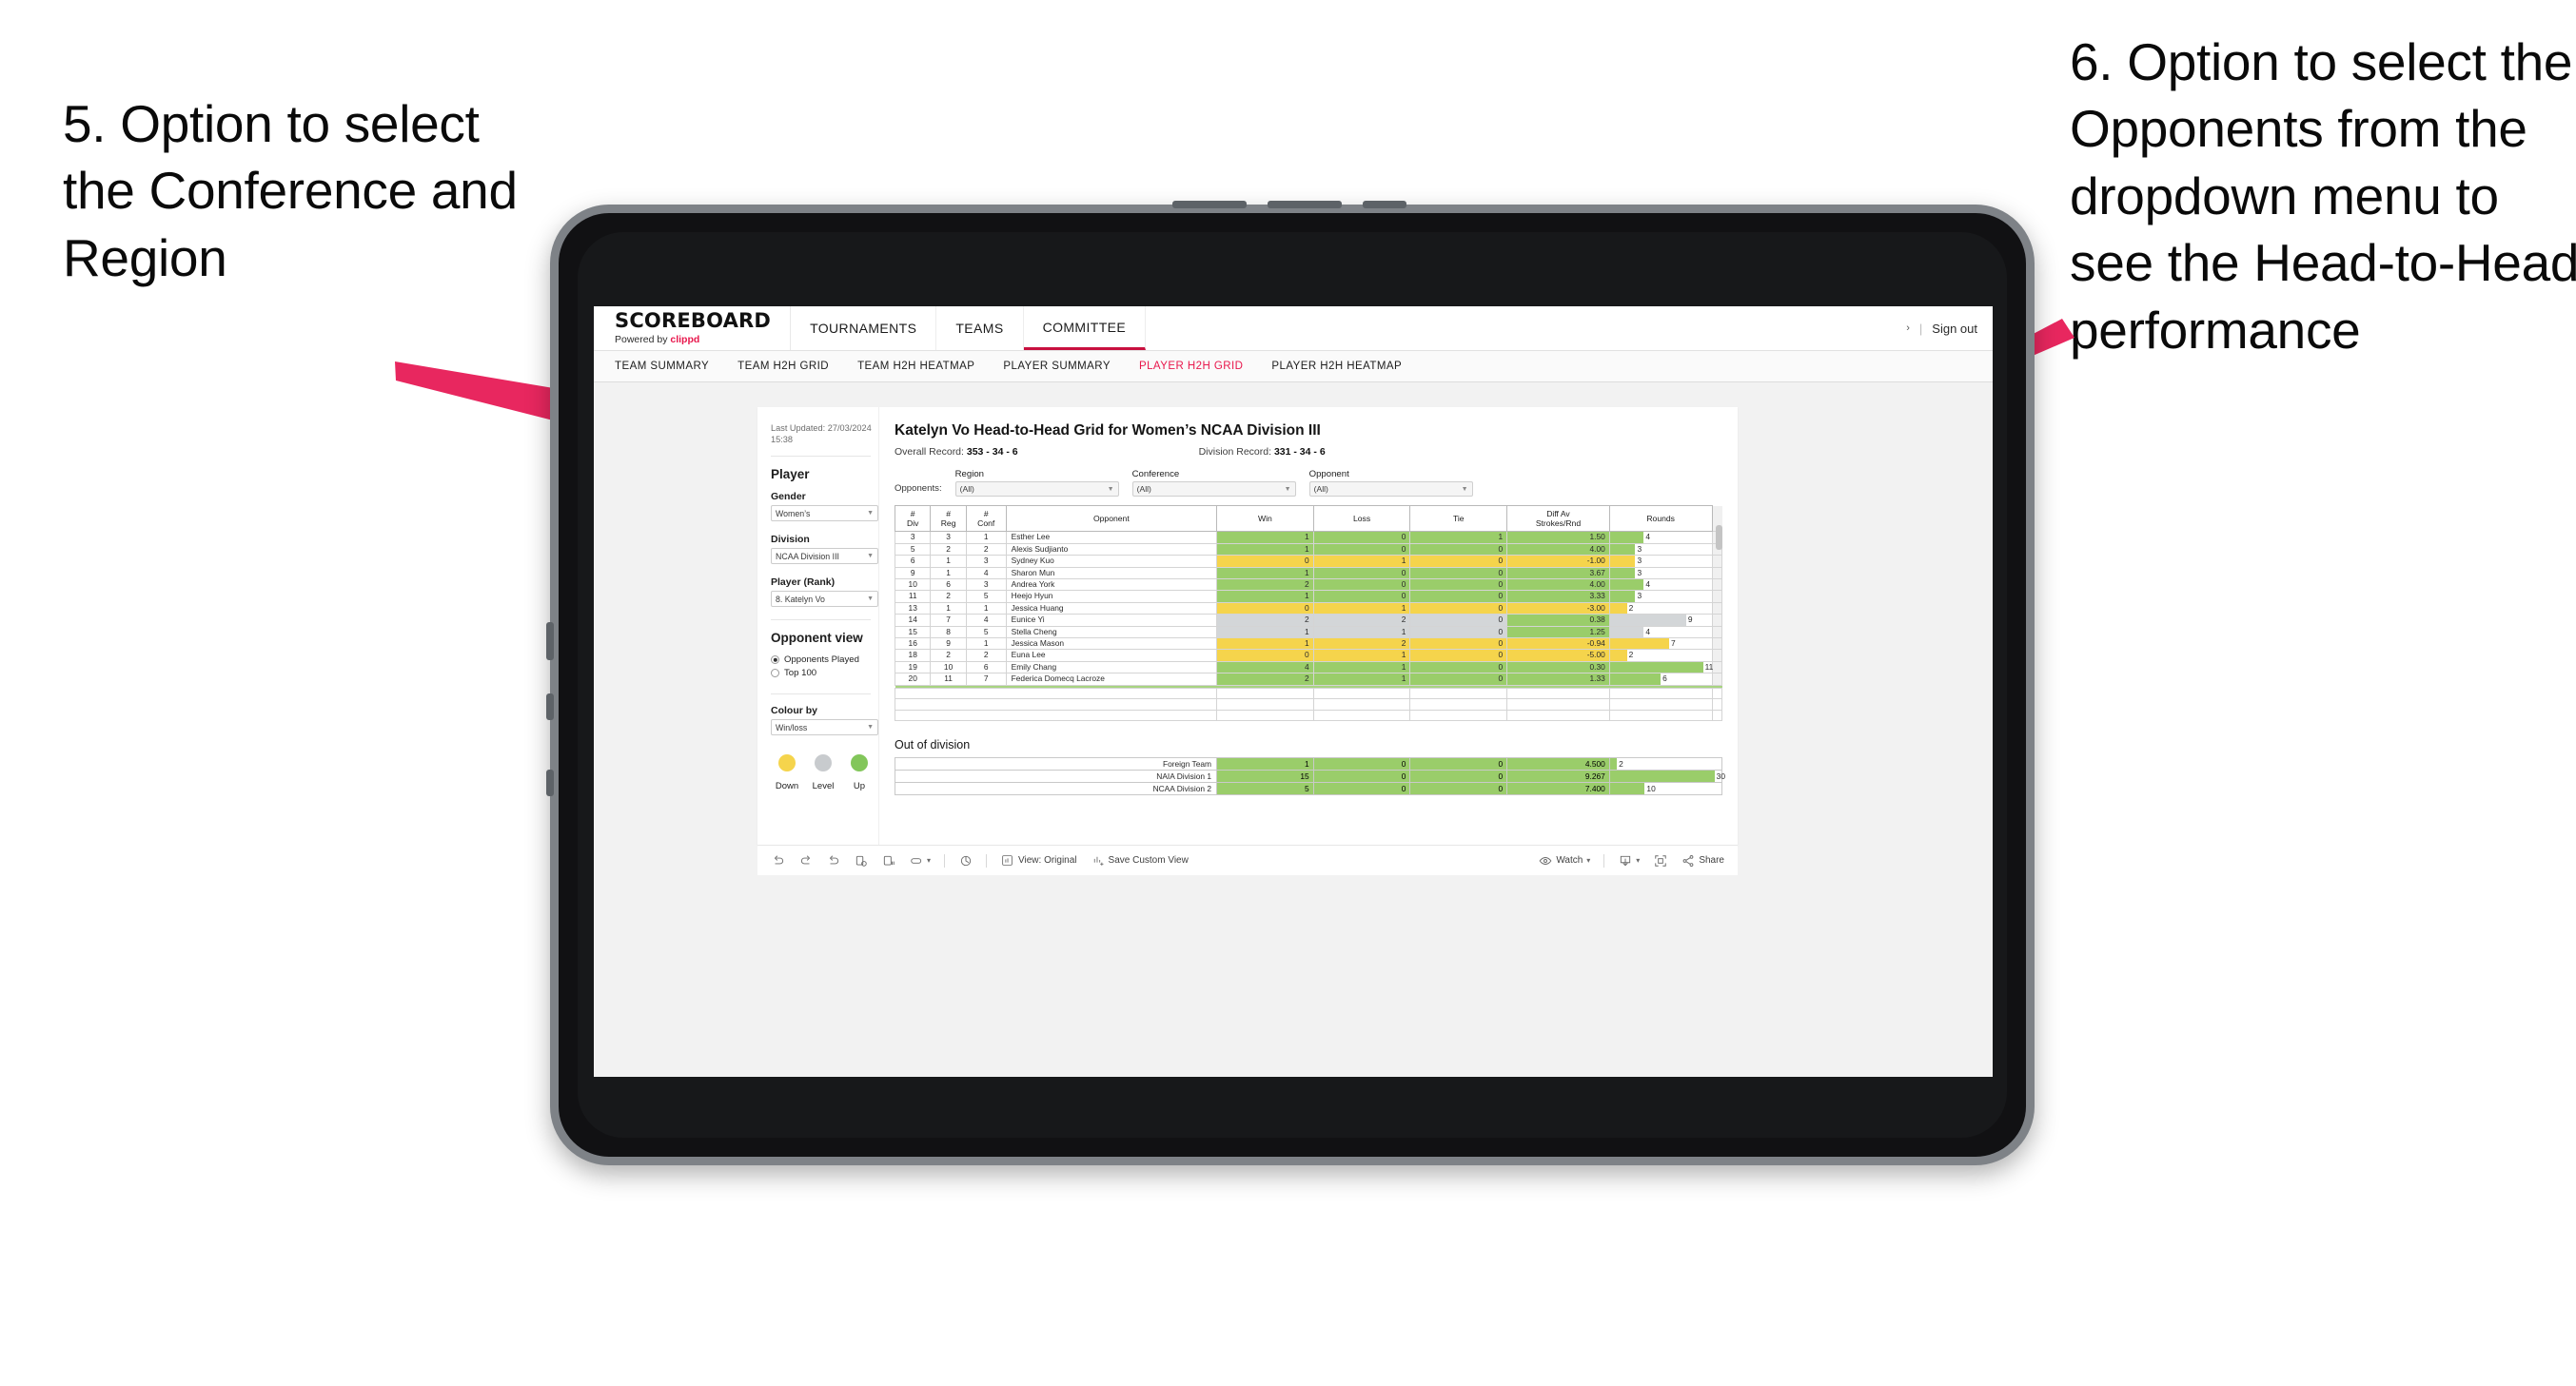  I want to click on topnav-item-teams: TEAMS, so click(980, 328).